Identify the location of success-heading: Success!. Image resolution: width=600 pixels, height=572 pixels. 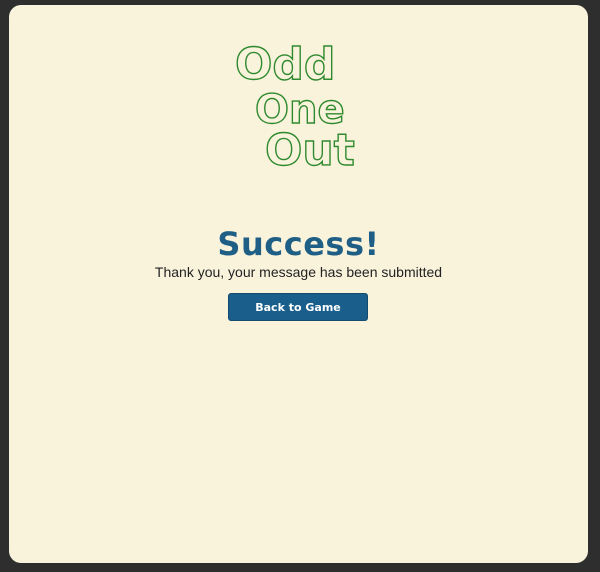
(298, 244).